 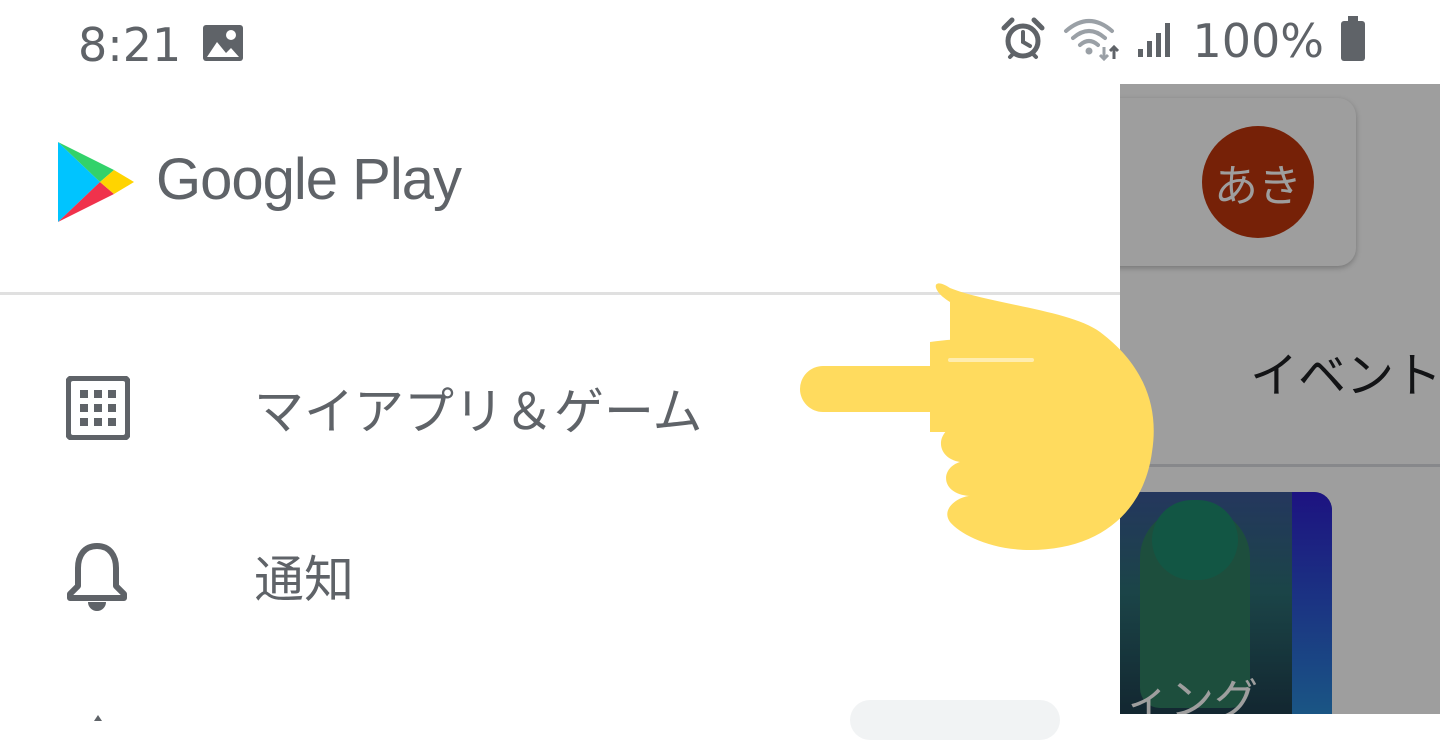 I want to click on battery-percent: 100%, so click(x=1258, y=41).